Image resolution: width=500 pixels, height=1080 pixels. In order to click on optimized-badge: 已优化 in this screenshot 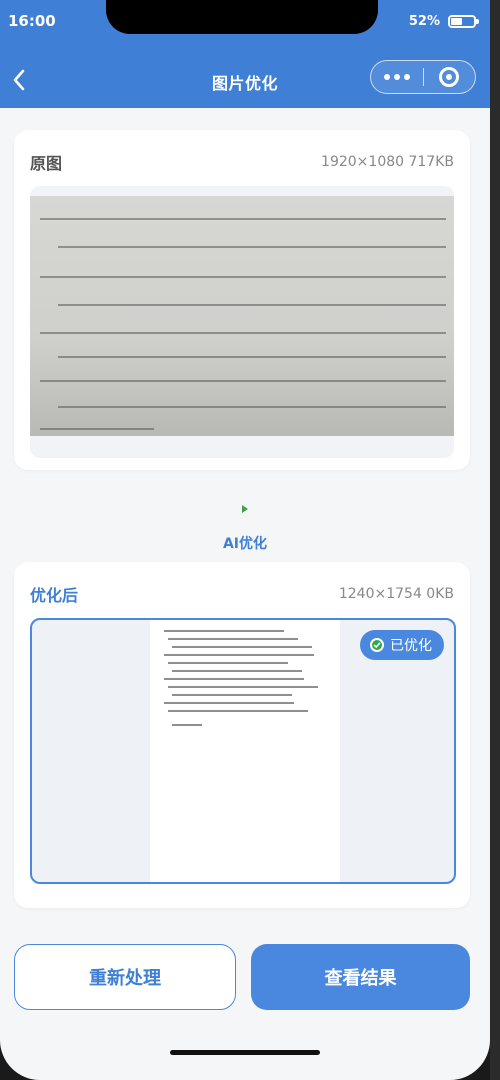, I will do `click(402, 645)`.